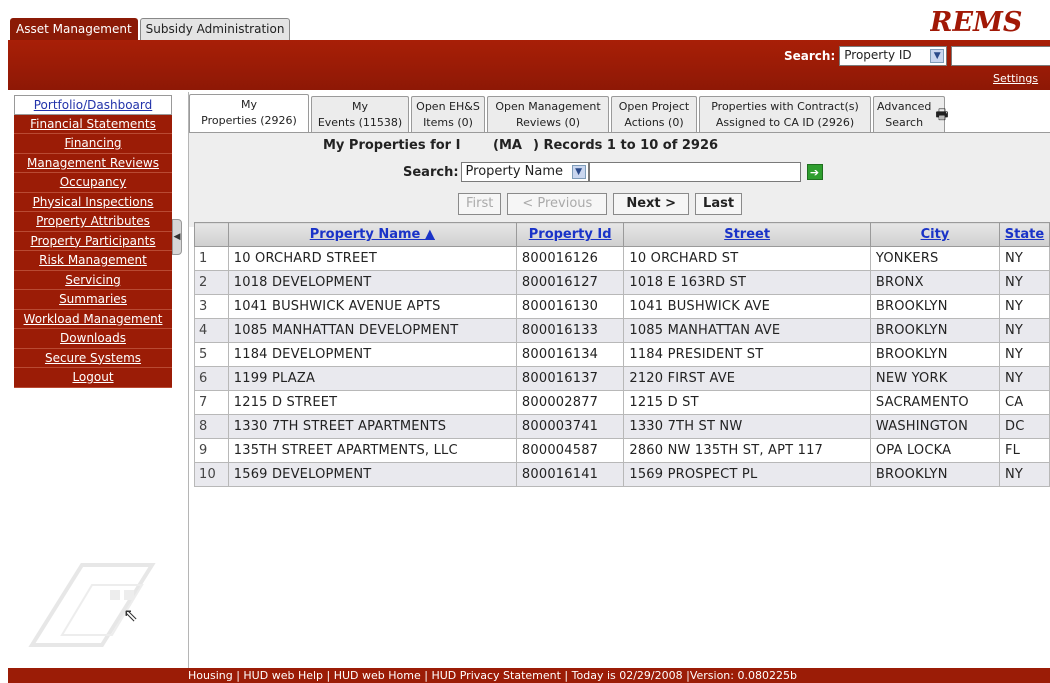  Describe the element at coordinates (93, 105) in the screenshot. I see `nav-portfolio-dashboard: Portfolio/Dashboard` at that location.